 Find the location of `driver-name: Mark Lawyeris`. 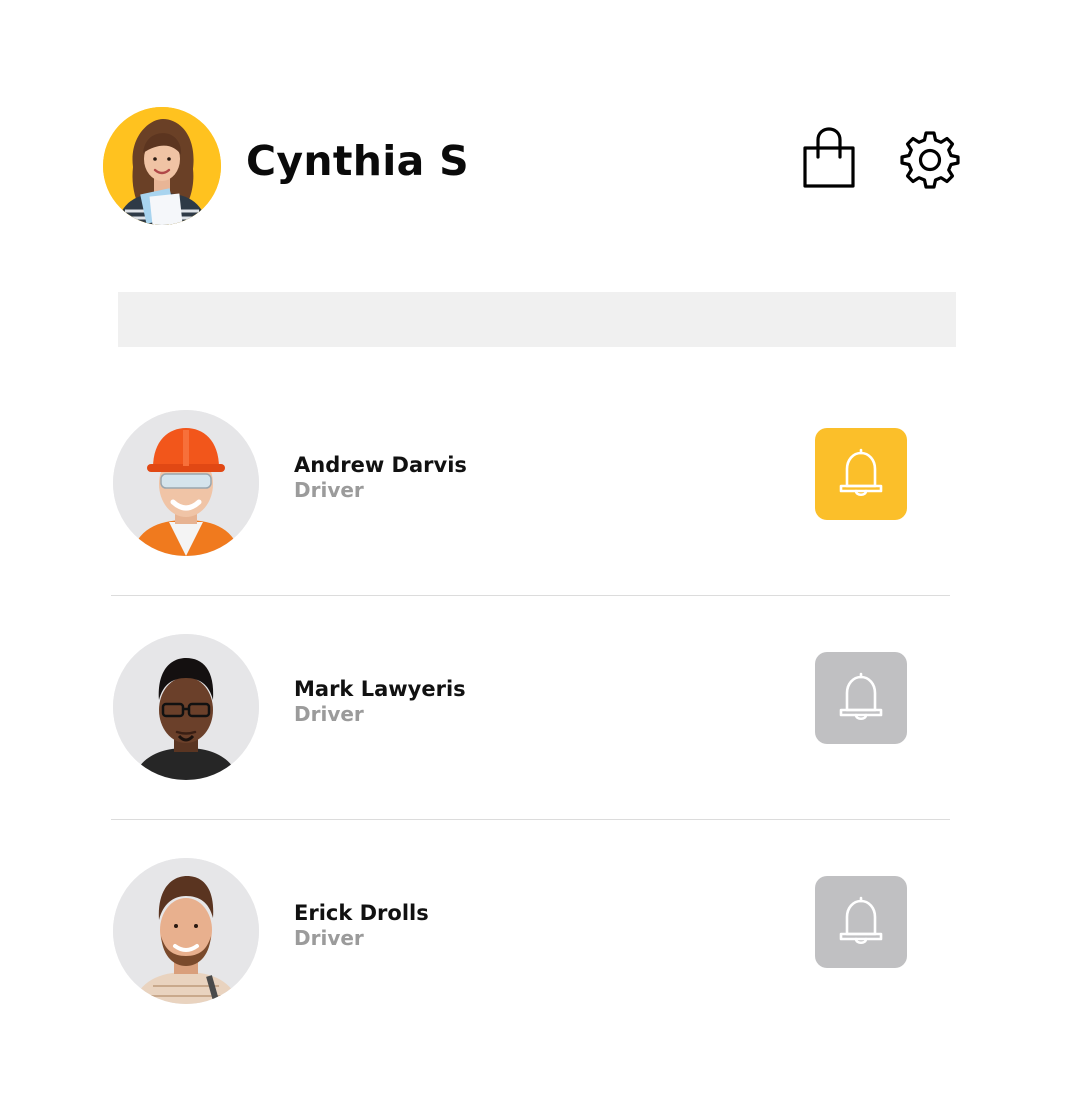

driver-name: Mark Lawyeris is located at coordinates (380, 689).